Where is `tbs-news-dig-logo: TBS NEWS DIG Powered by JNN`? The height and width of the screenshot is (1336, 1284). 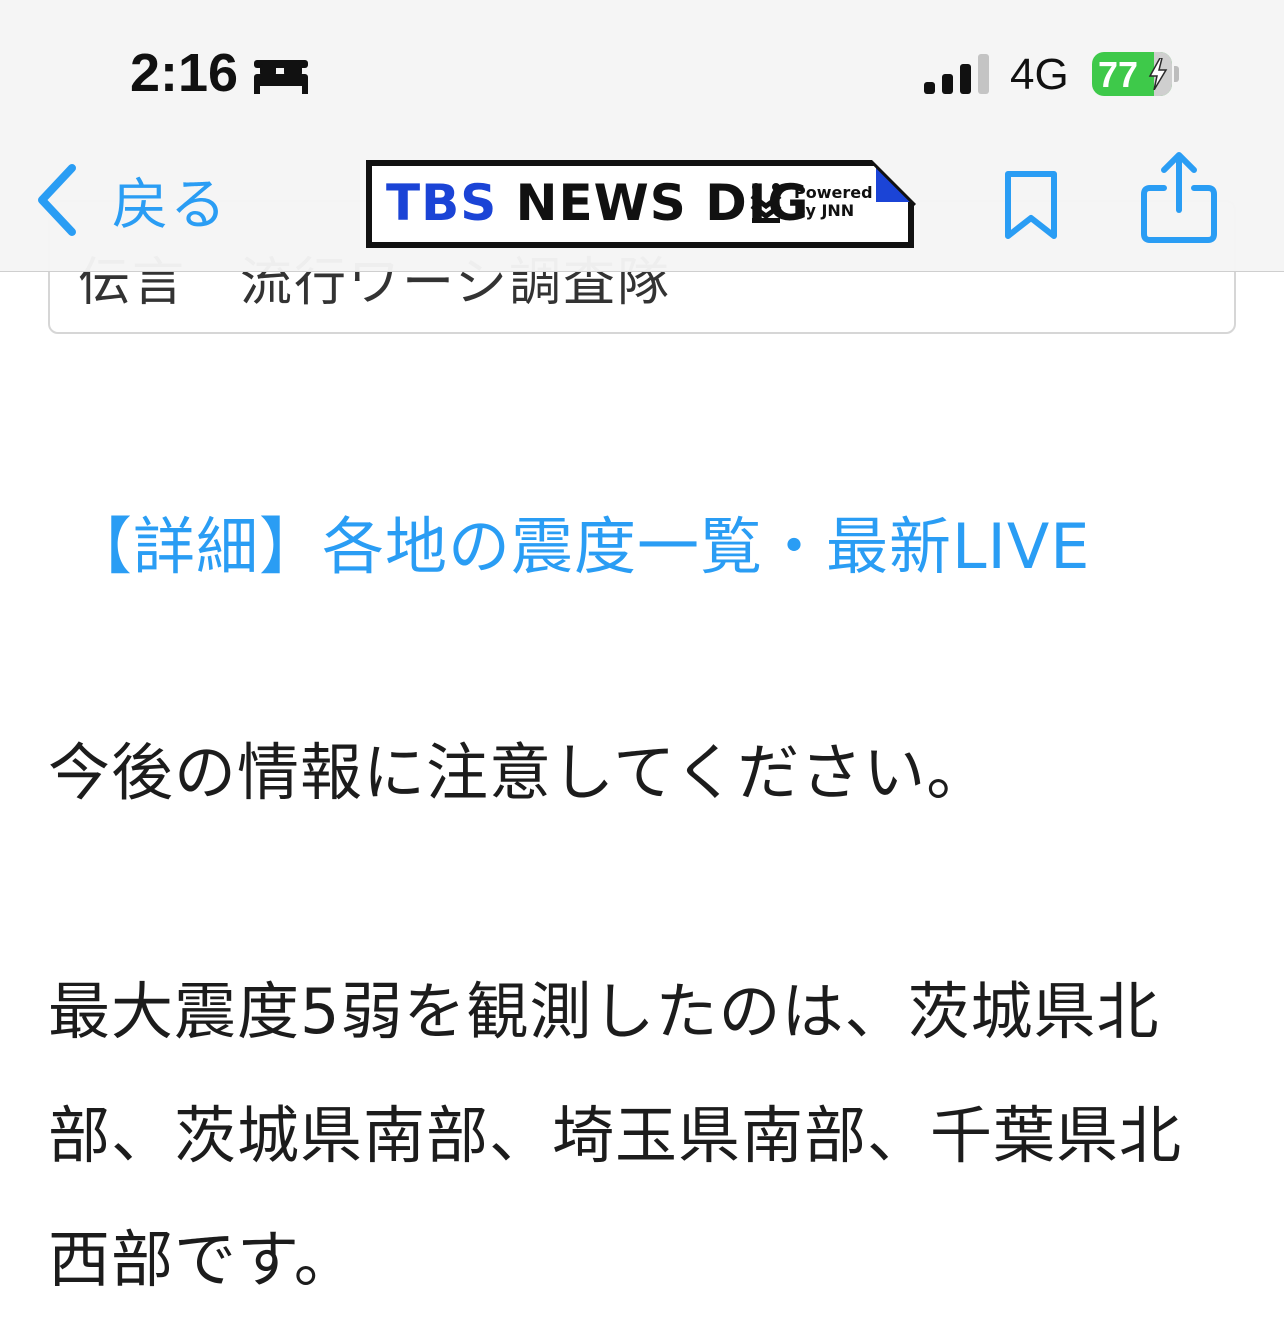
tbs-news-dig-logo: TBS NEWS DIG Powered by JNN is located at coordinates (642, 204).